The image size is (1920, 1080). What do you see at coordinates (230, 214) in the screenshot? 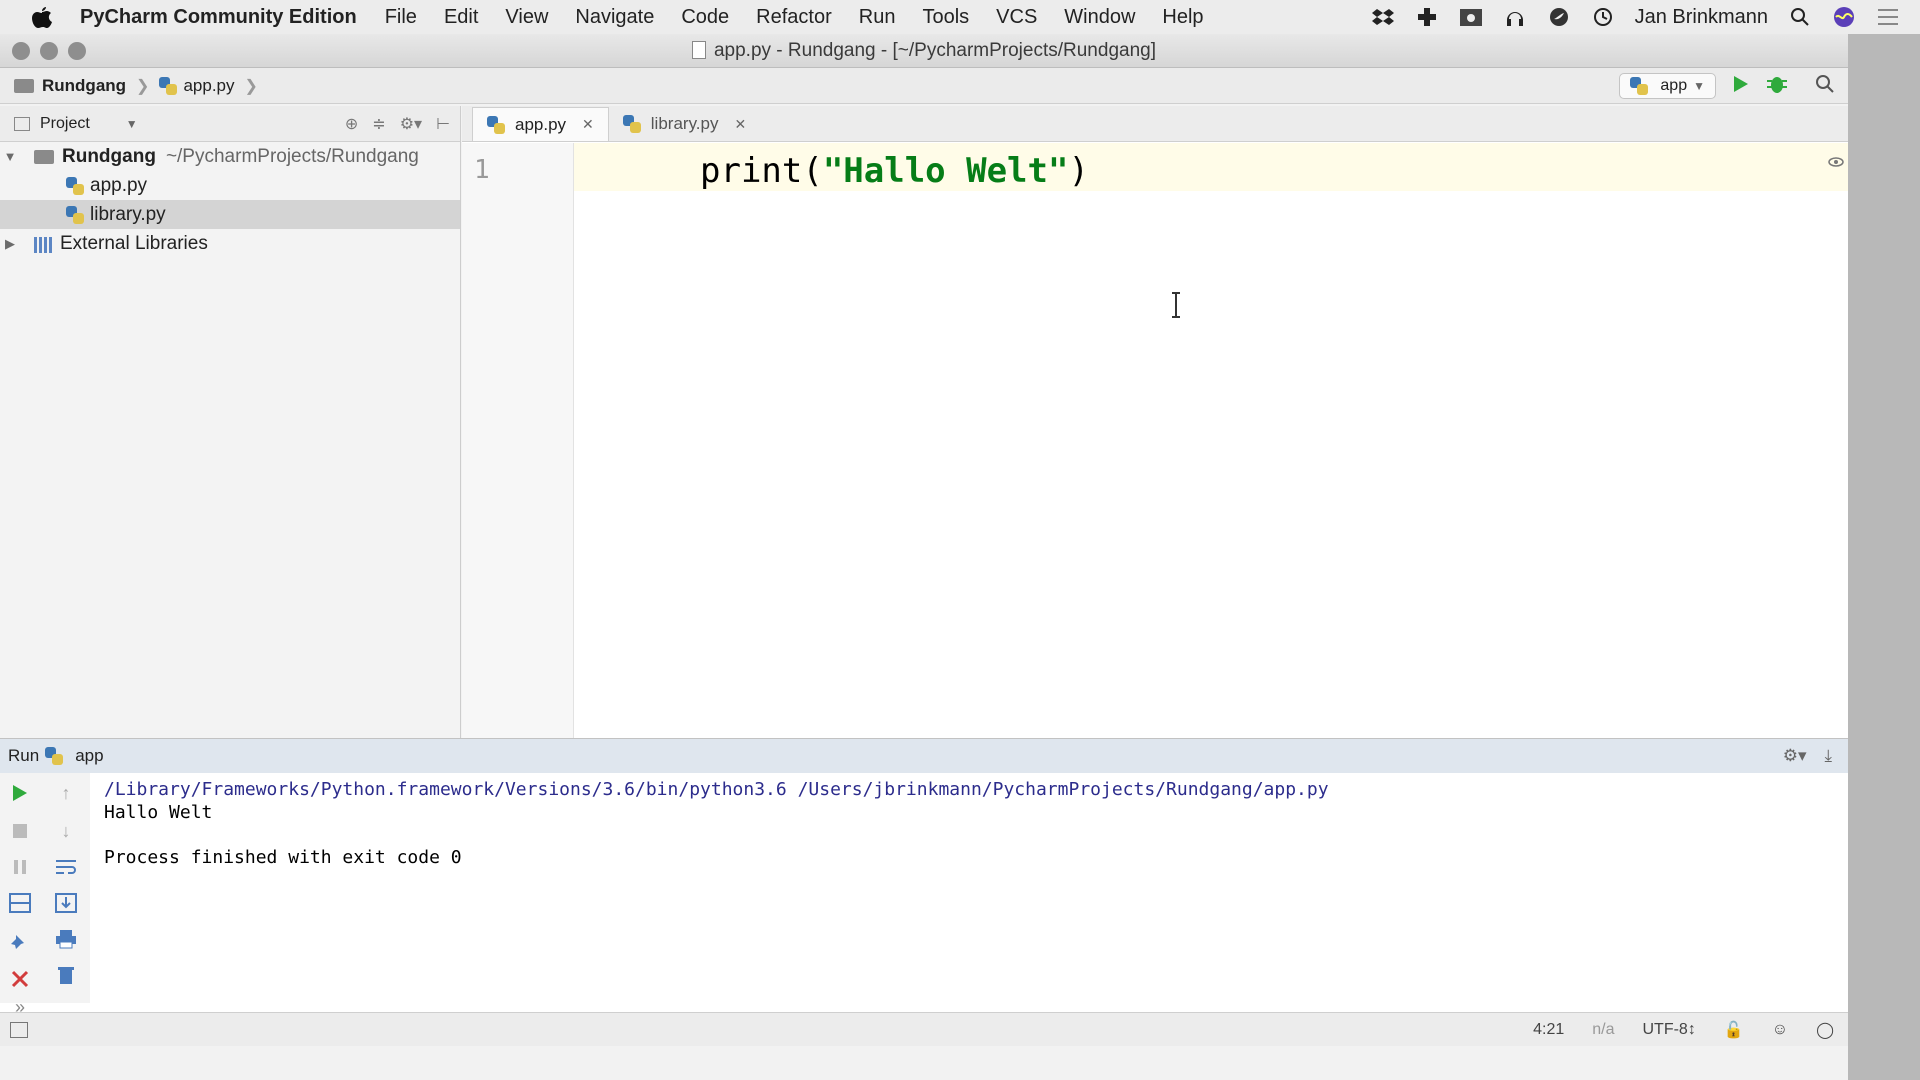
I see `tree-item-library-py: library.py` at bounding box center [230, 214].